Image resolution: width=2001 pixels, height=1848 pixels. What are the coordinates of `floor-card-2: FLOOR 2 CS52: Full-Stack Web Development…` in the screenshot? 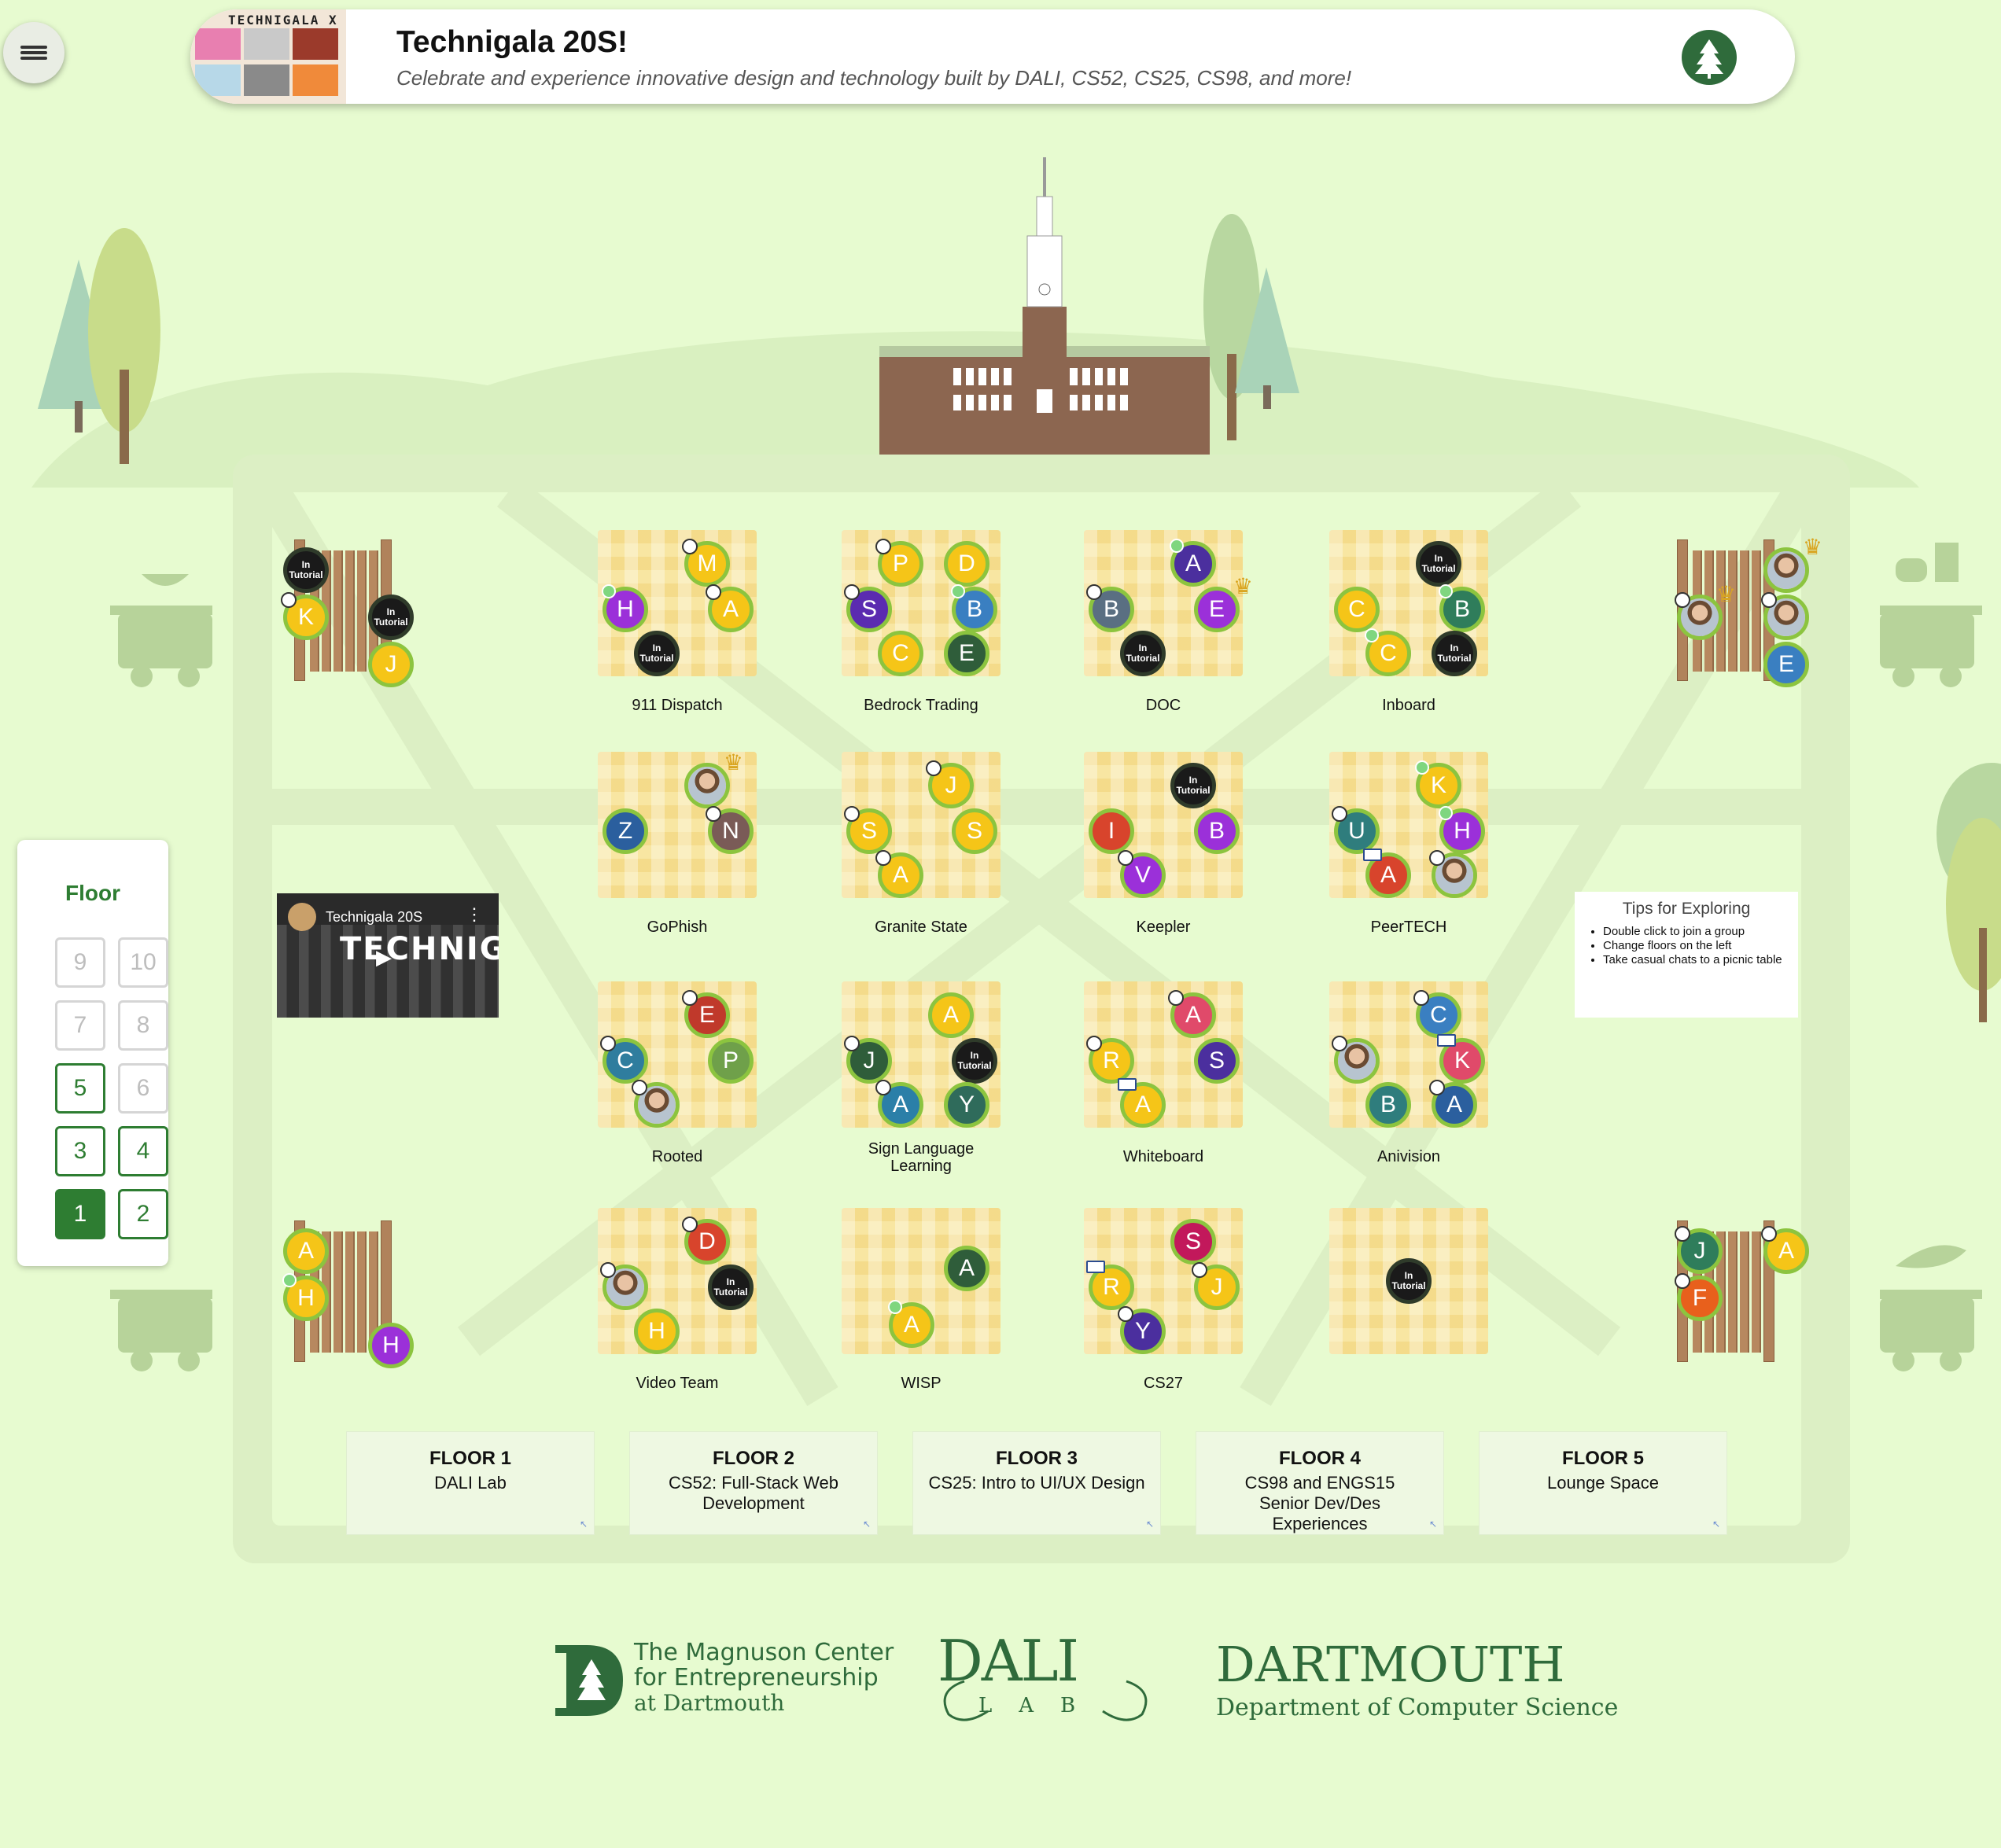 It's located at (753, 1483).